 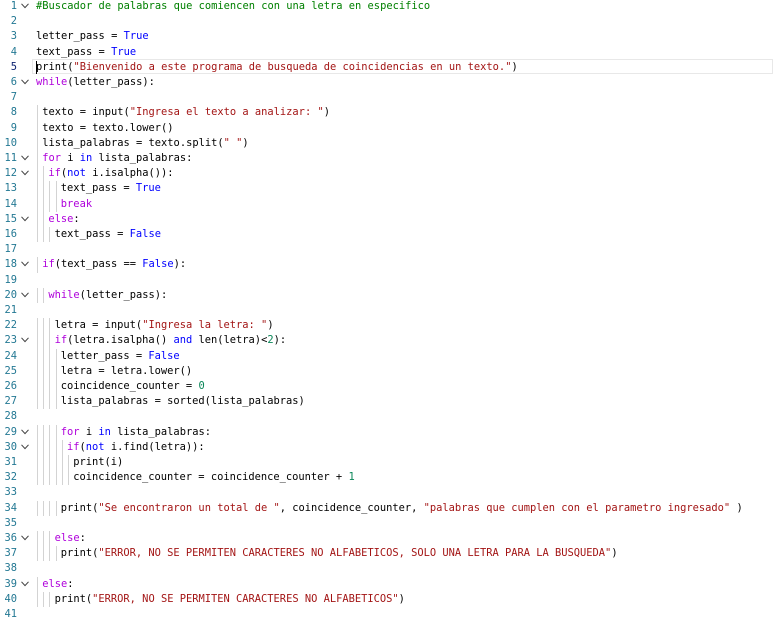 What do you see at coordinates (387, 219) in the screenshot?
I see `code-line: 15 else:` at bounding box center [387, 219].